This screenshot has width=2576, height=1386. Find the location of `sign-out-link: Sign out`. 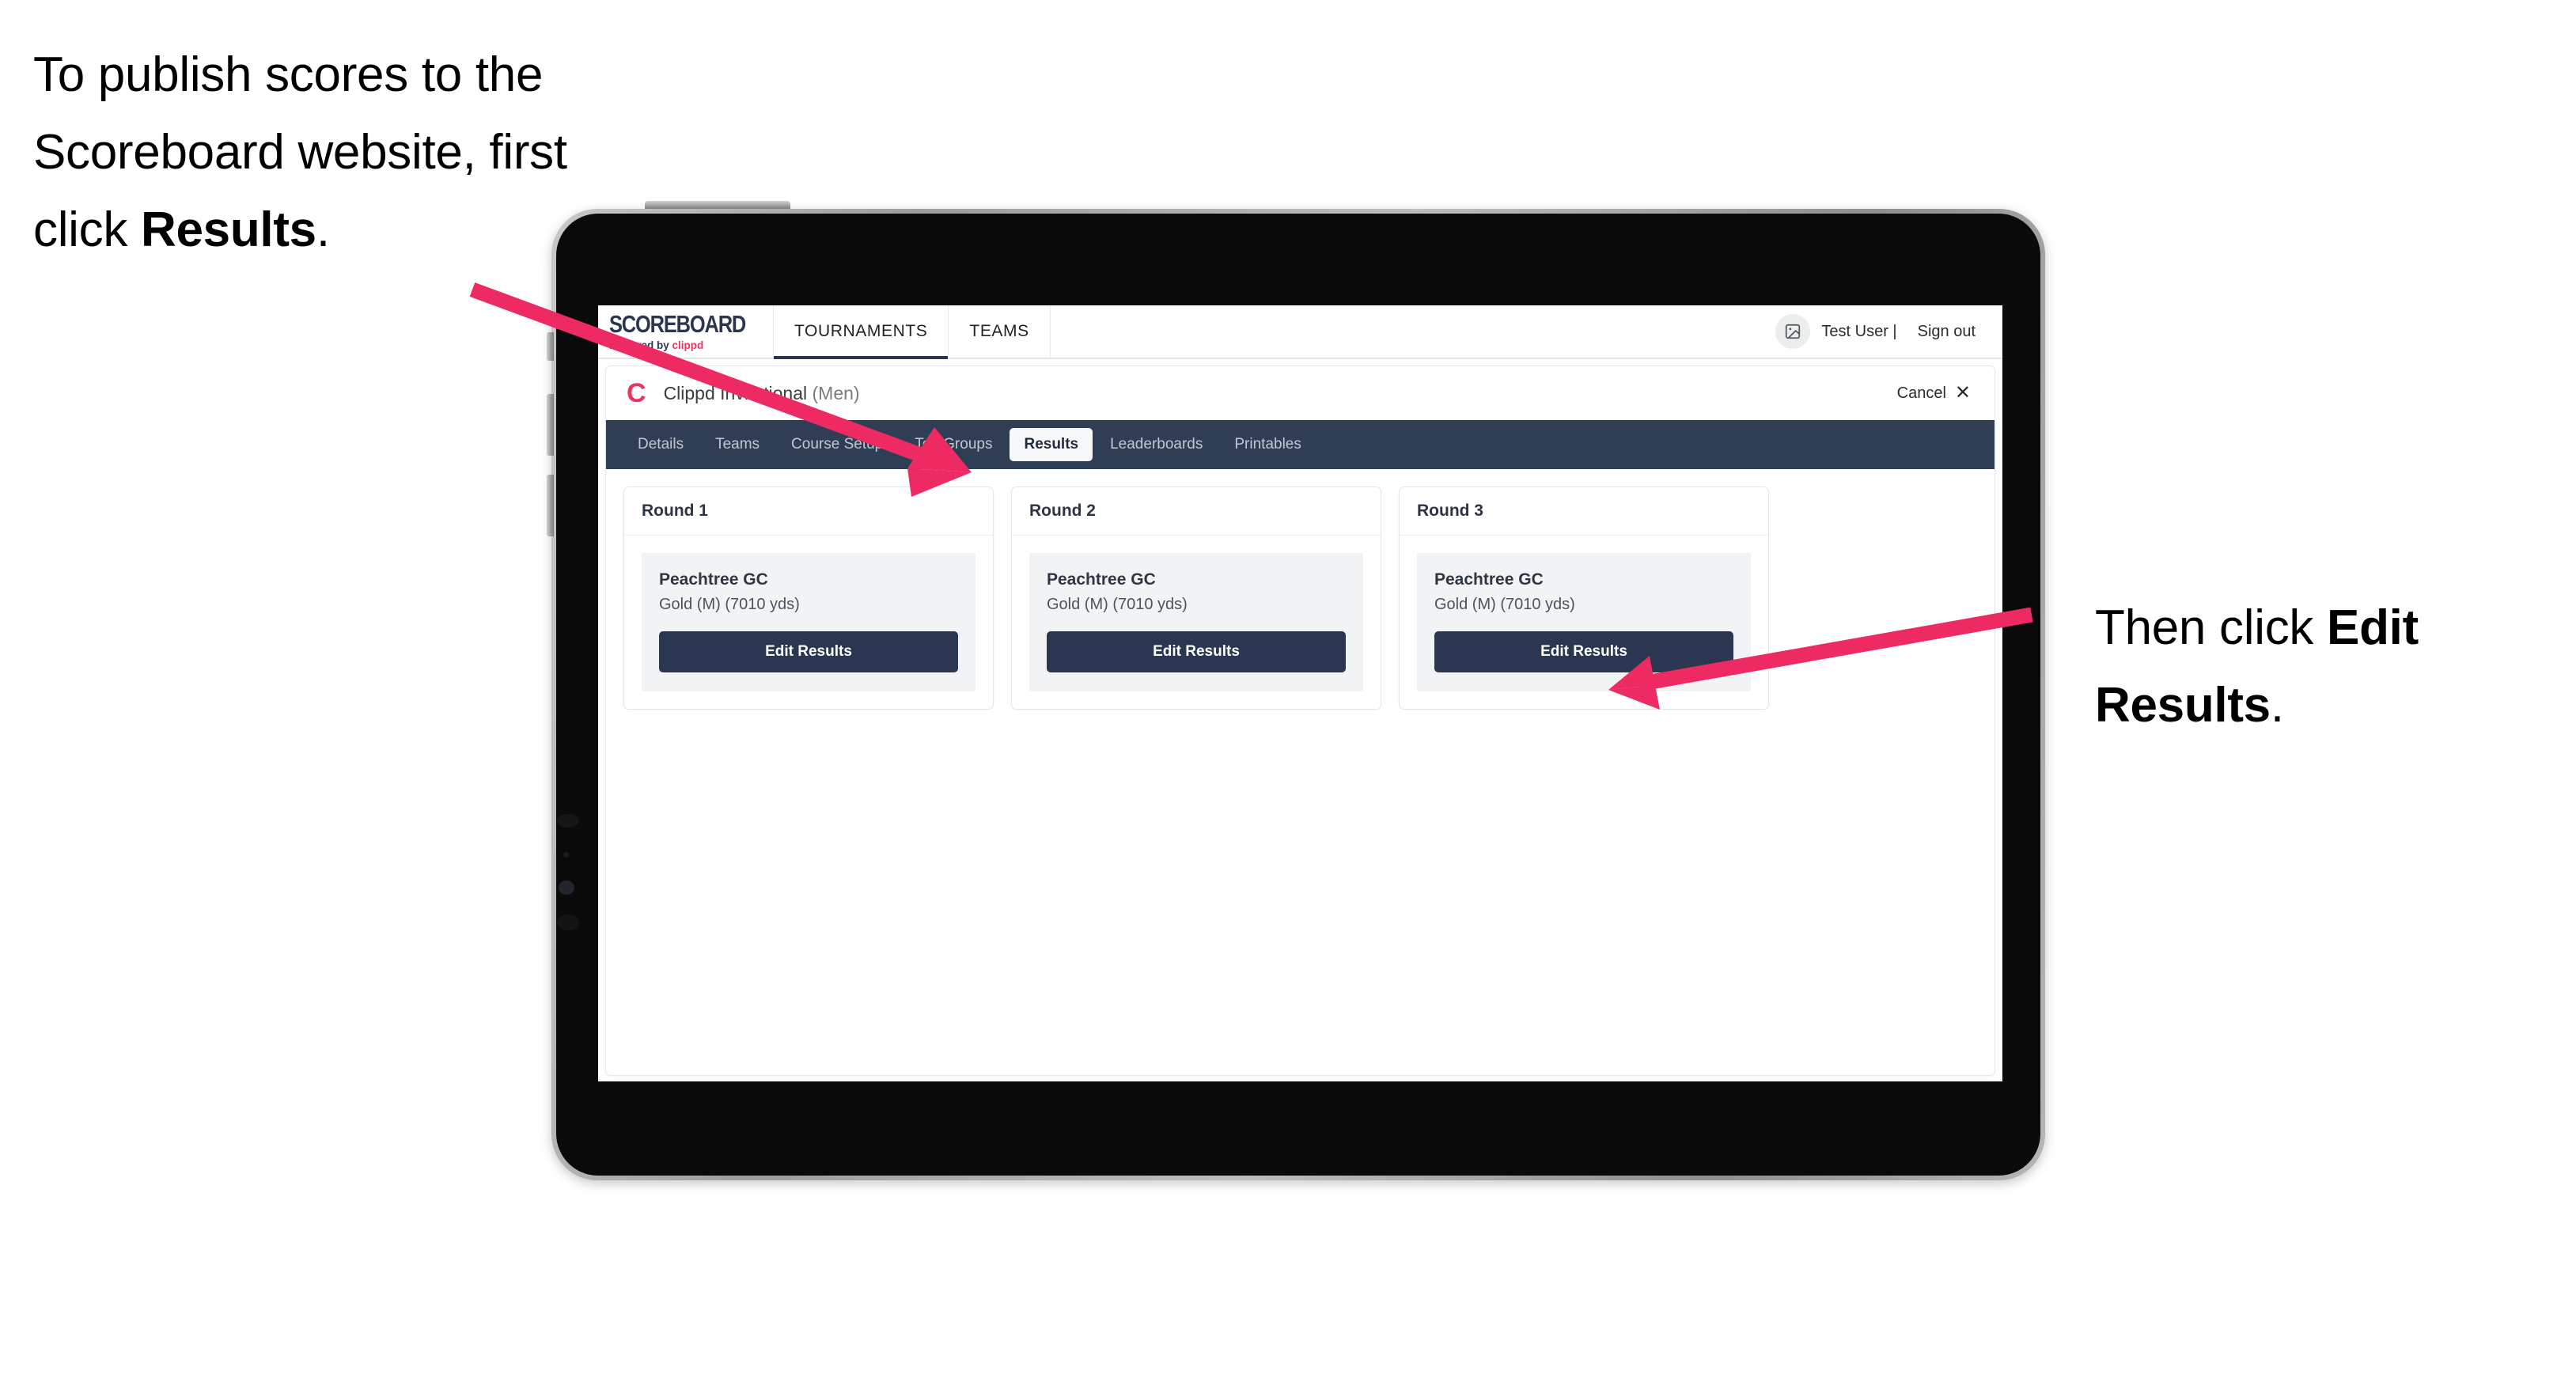

sign-out-link: Sign out is located at coordinates (1947, 332).